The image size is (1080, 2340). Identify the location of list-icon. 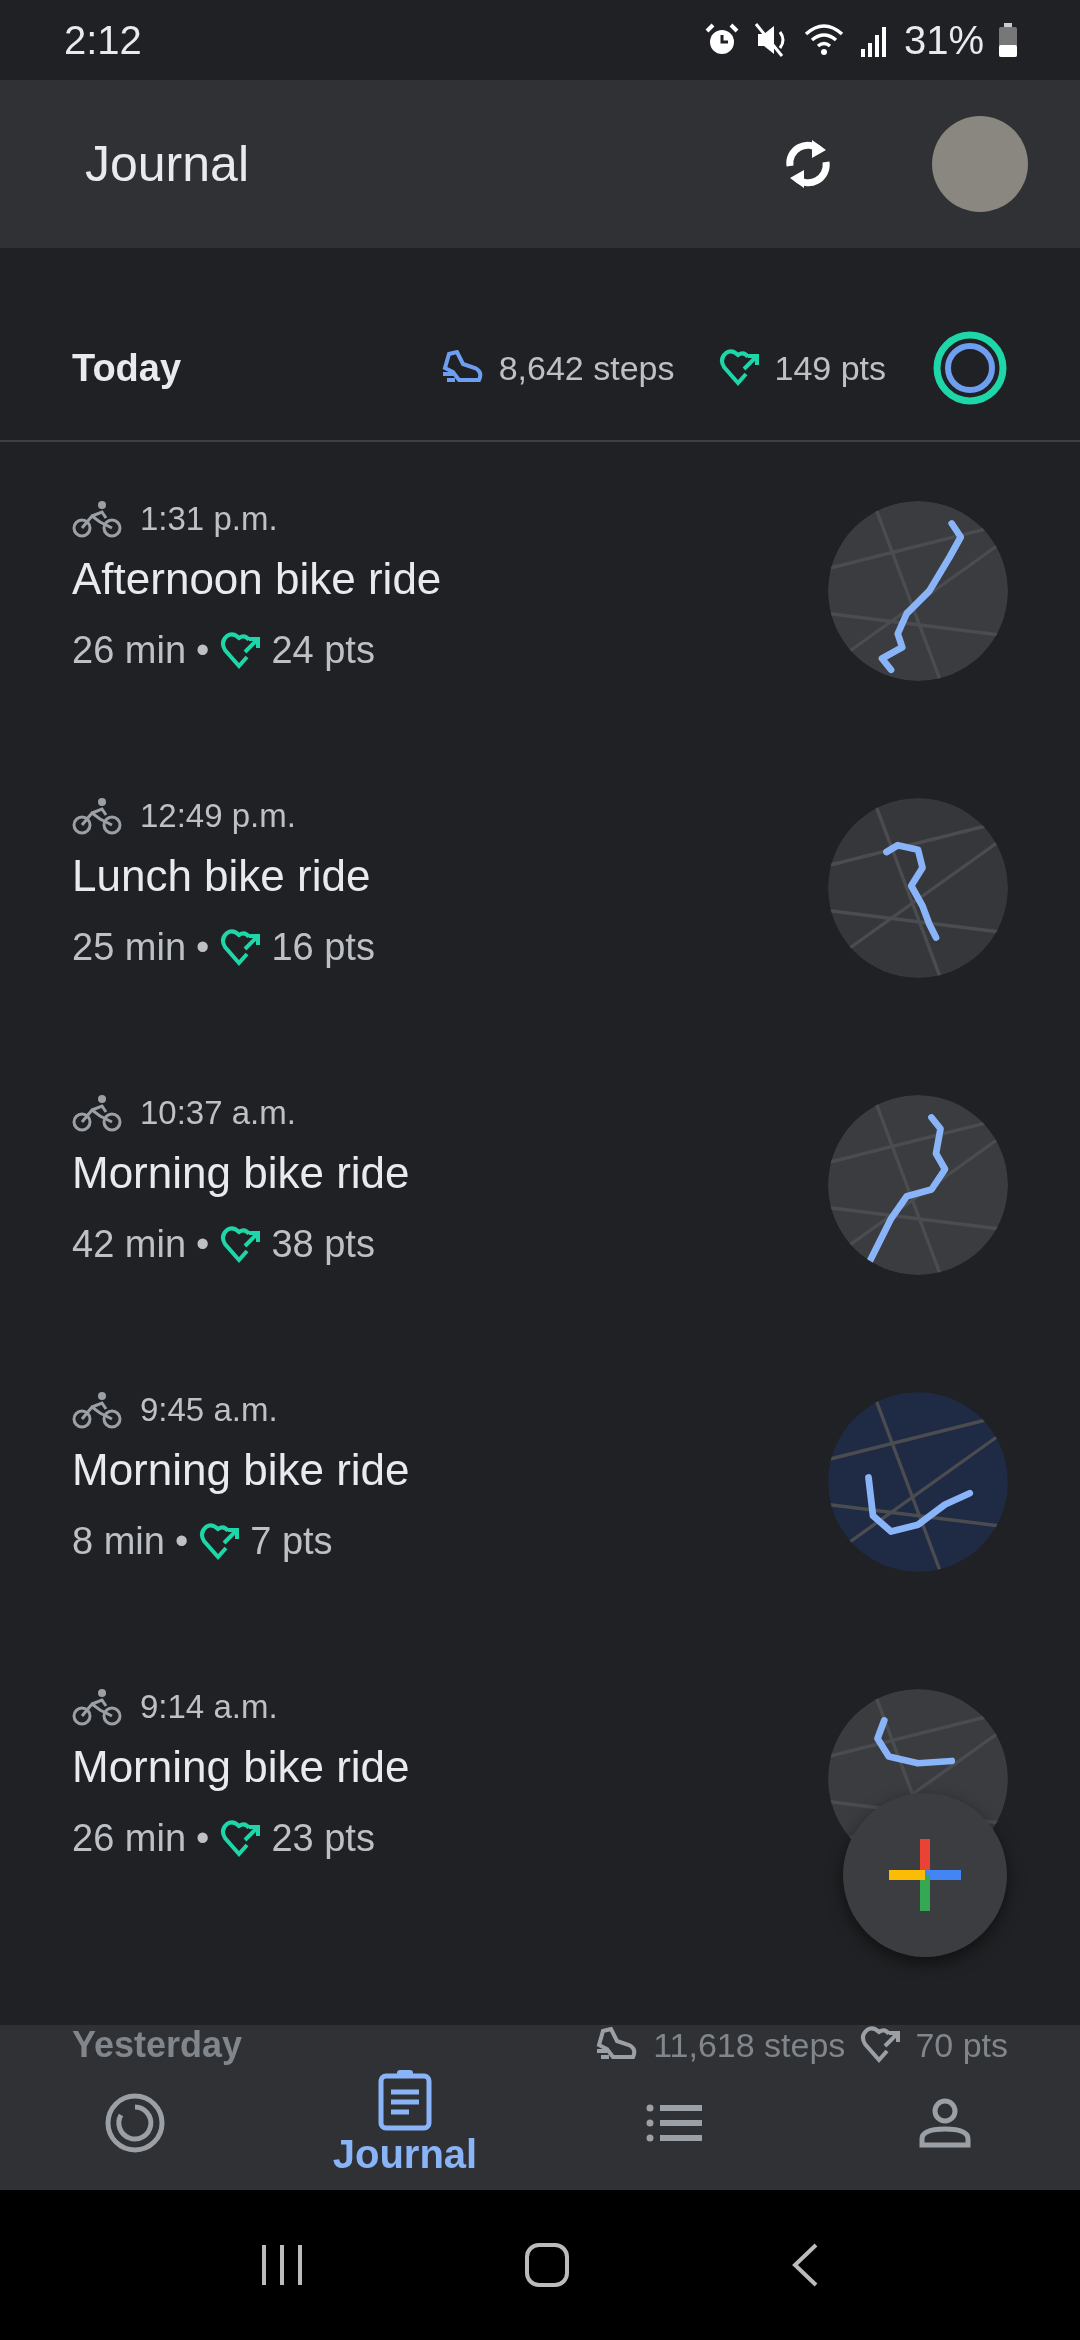
(675, 2122).